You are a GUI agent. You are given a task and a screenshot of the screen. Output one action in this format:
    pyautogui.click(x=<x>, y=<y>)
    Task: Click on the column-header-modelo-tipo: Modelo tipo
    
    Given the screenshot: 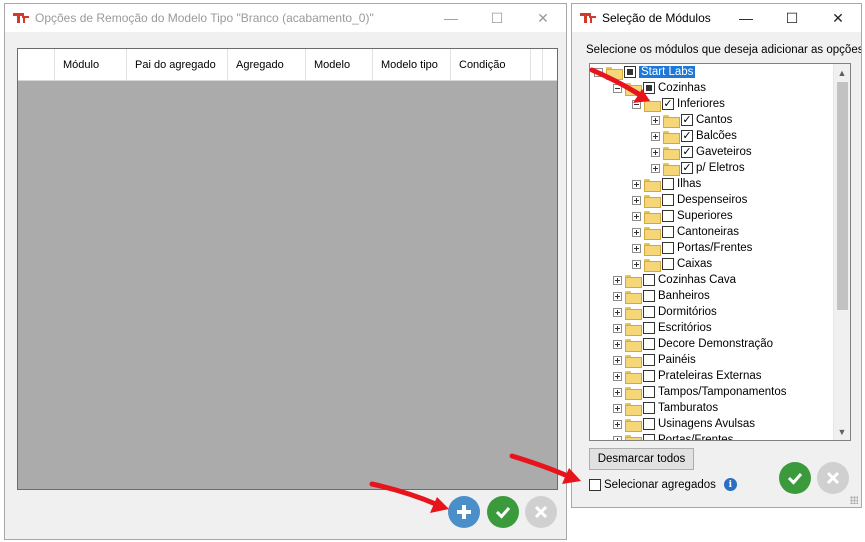 What is the action you would take?
    pyautogui.click(x=412, y=64)
    